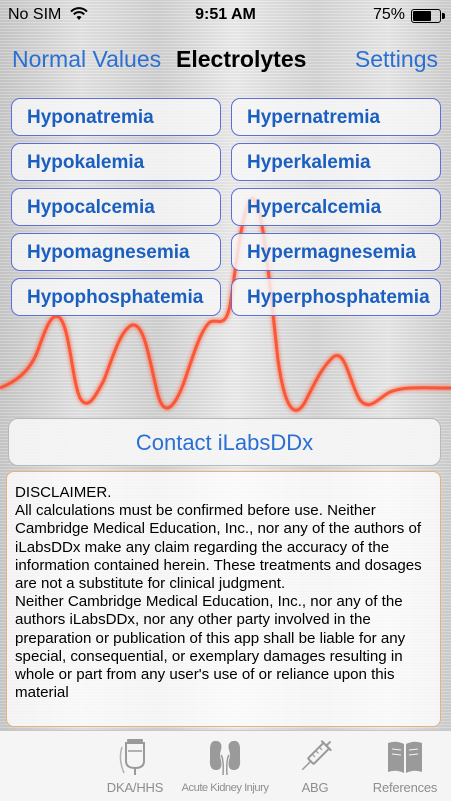 The width and height of the screenshot is (451, 801). What do you see at coordinates (405, 787) in the screenshot?
I see `tab-label: References` at bounding box center [405, 787].